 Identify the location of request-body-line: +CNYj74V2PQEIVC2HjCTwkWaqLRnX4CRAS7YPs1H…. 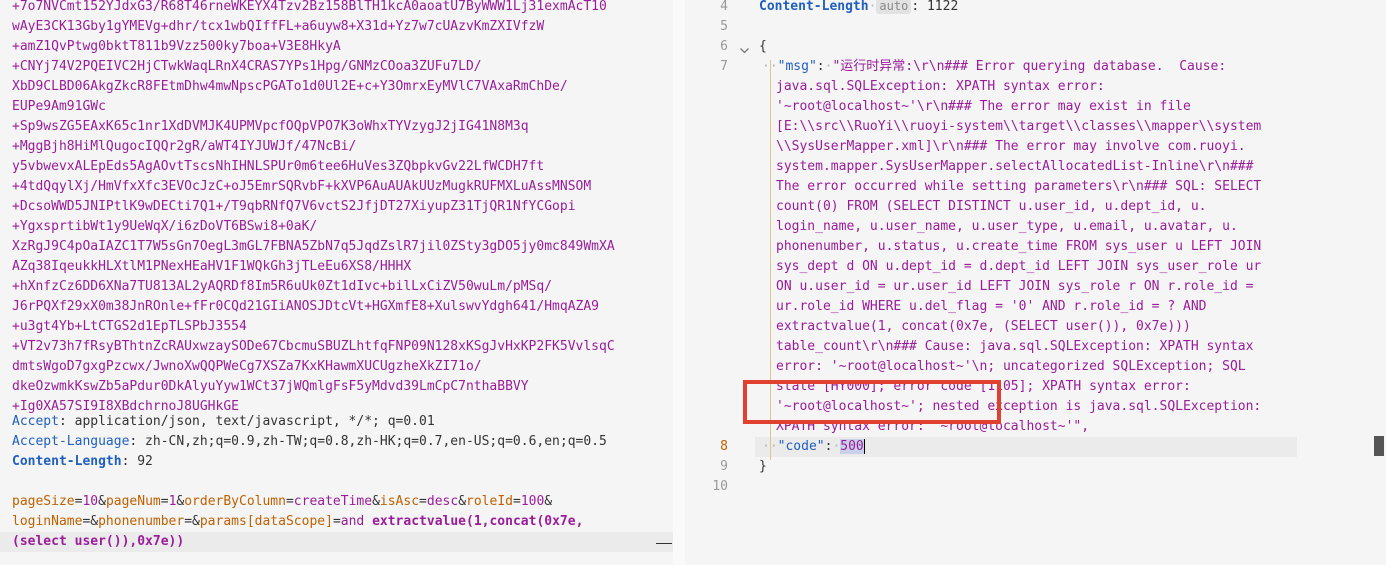
(247, 66).